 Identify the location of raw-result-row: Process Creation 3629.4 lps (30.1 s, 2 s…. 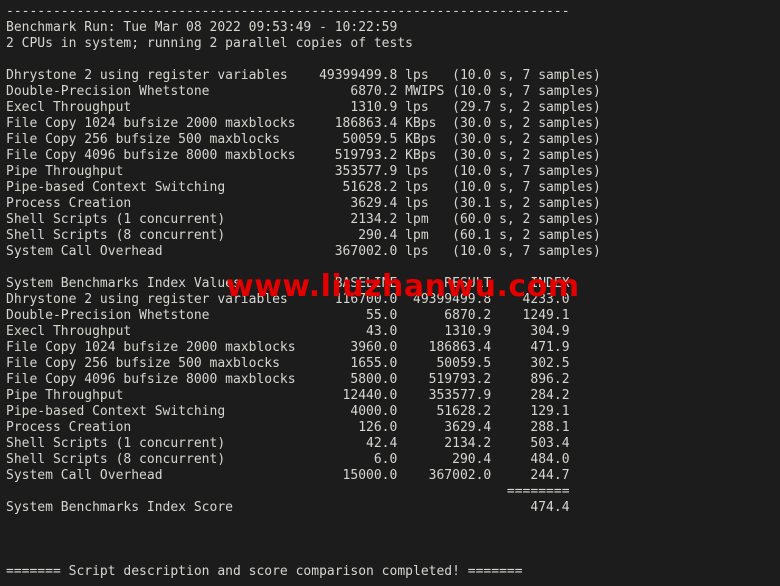
(303, 203).